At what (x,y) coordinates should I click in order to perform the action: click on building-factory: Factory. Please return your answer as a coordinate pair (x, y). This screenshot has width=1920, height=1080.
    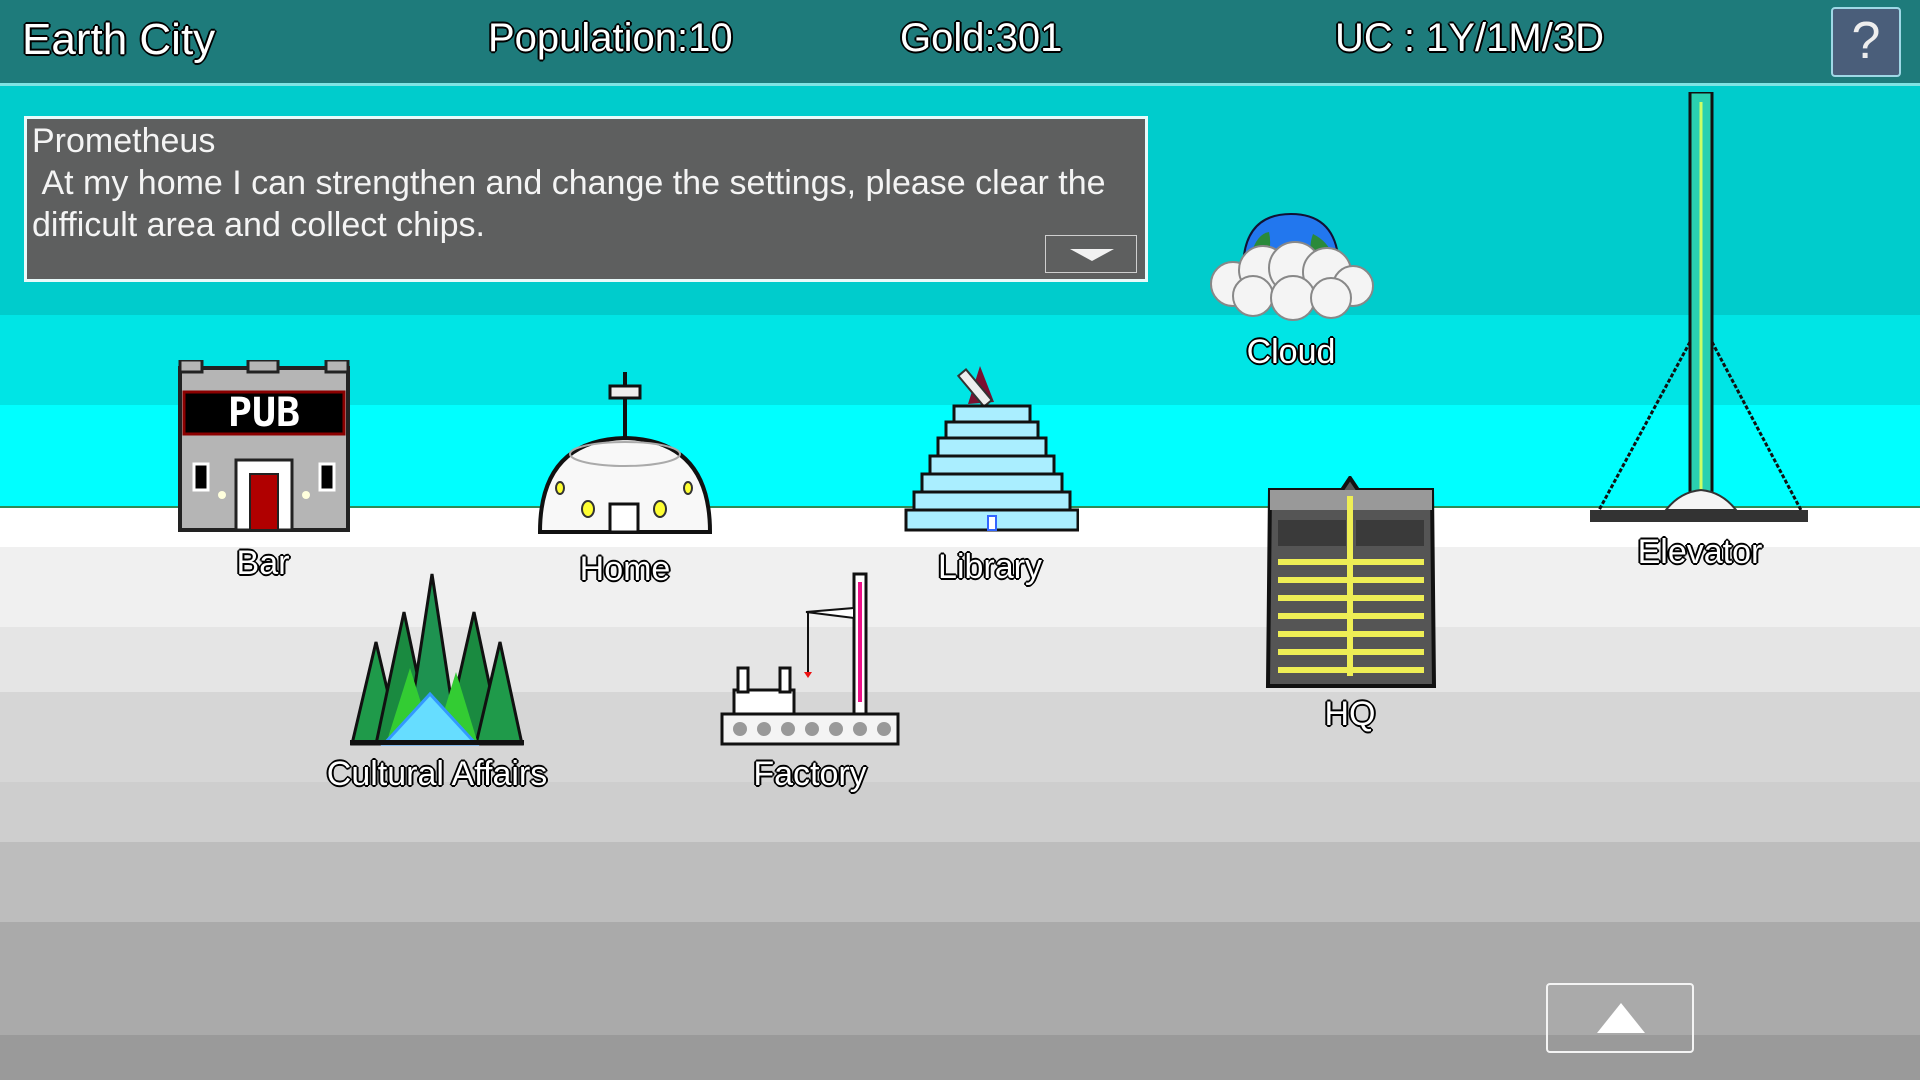
    Looking at the image, I should click on (810, 684).